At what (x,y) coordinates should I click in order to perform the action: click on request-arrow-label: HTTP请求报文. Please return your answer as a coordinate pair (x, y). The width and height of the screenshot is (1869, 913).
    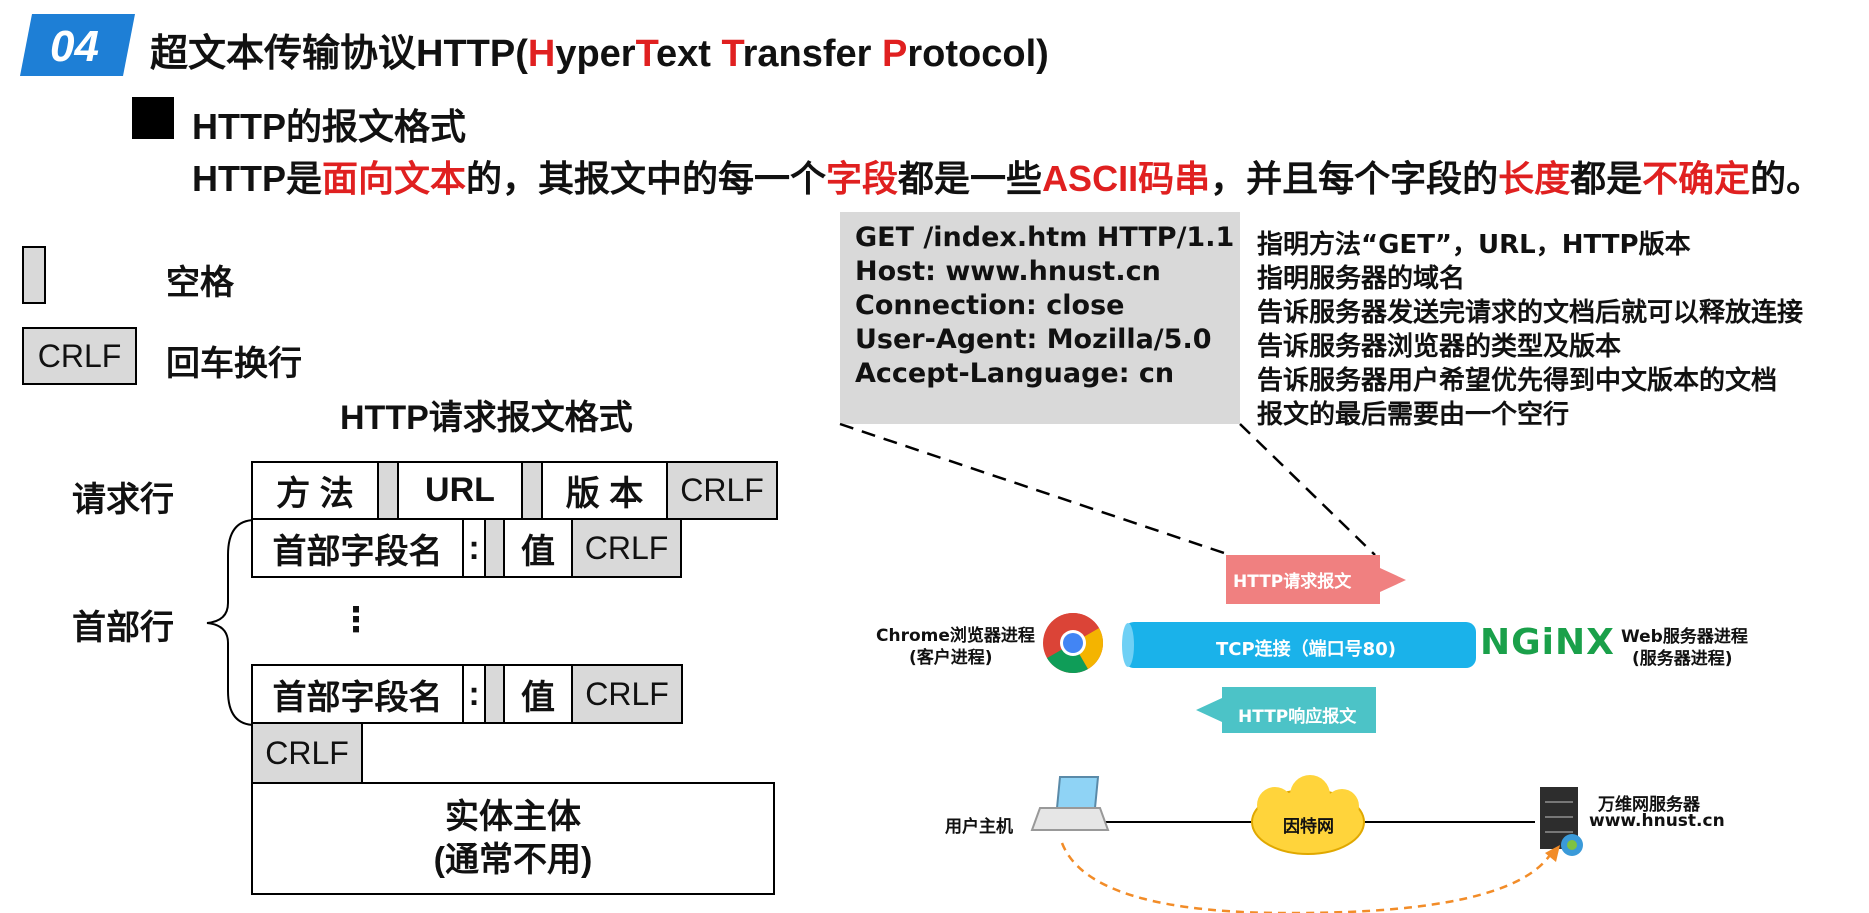
    Looking at the image, I should click on (1292, 582).